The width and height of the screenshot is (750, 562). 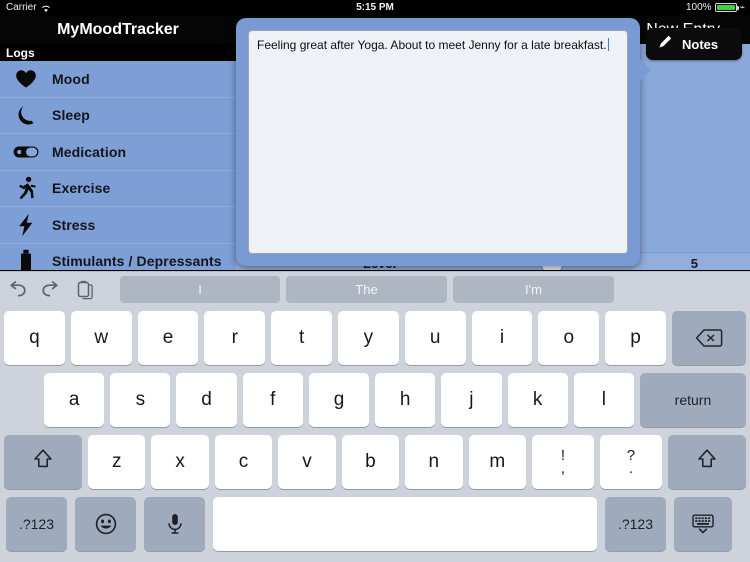 I want to click on status-bar: Carrier 5:15 PM 100% ⌁, so click(x=375, y=8).